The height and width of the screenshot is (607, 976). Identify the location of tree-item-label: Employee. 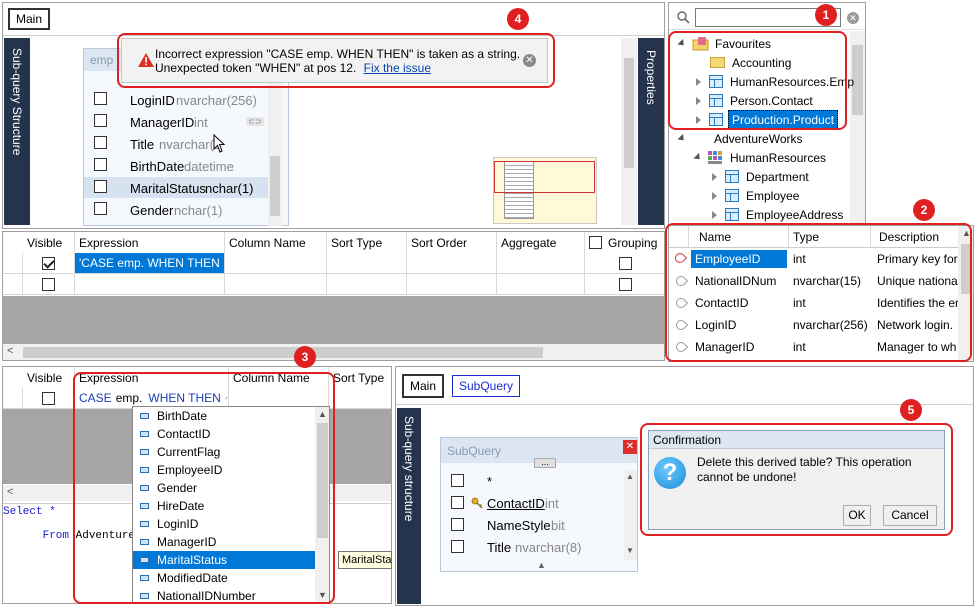
(773, 195).